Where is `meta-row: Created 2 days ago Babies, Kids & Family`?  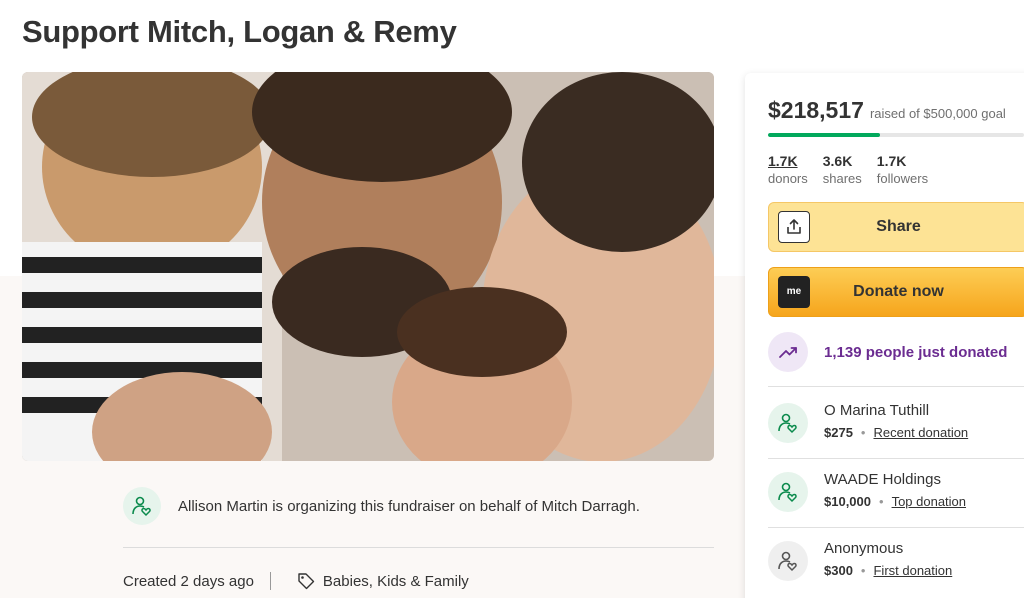
meta-row: Created 2 days ago Babies, Kids & Family is located at coordinates (296, 581).